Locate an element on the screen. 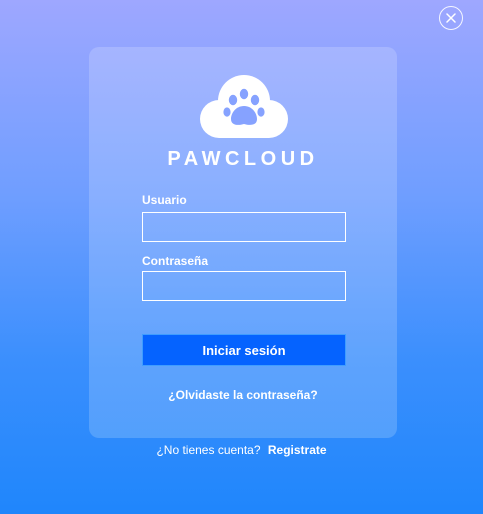  close-icon is located at coordinates (451, 18).